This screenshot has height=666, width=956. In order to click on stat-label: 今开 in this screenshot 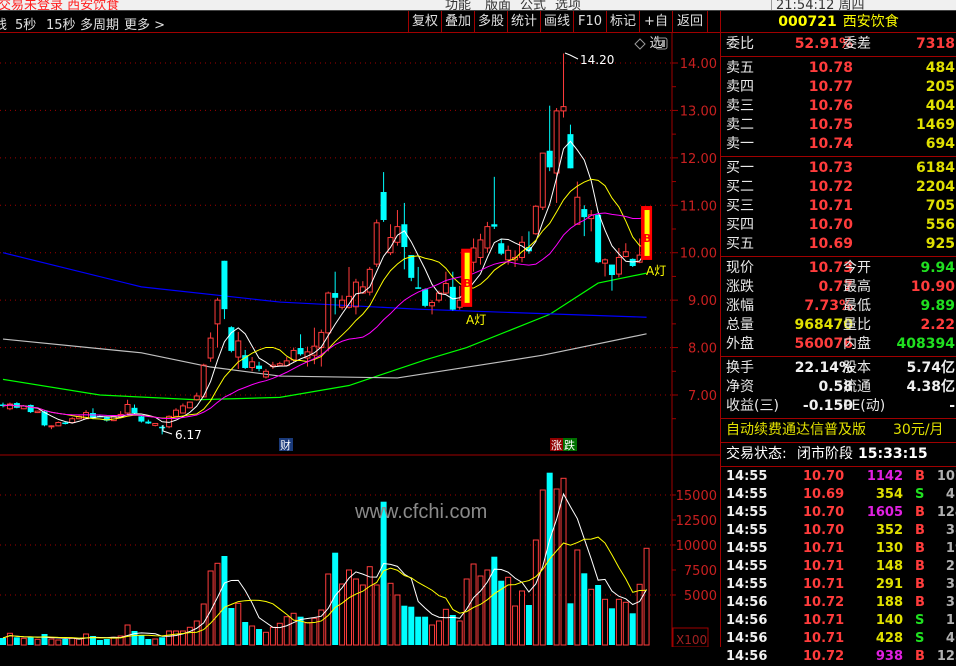, I will do `click(857, 268)`.